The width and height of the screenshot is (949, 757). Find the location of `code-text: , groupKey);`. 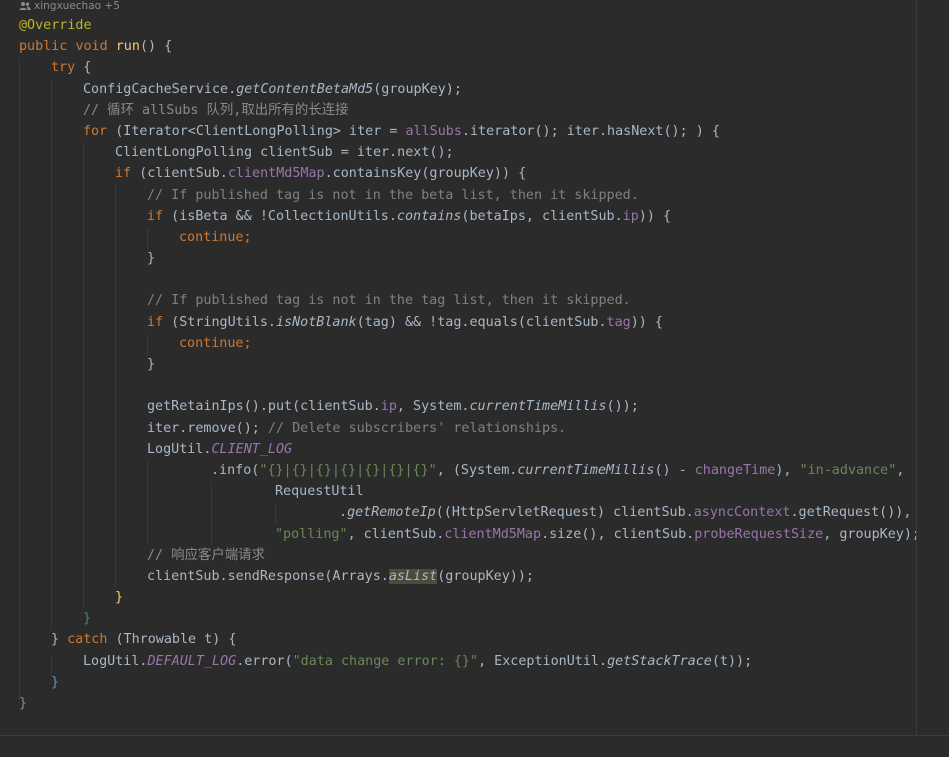

code-text: , groupKey); is located at coordinates (871, 534).